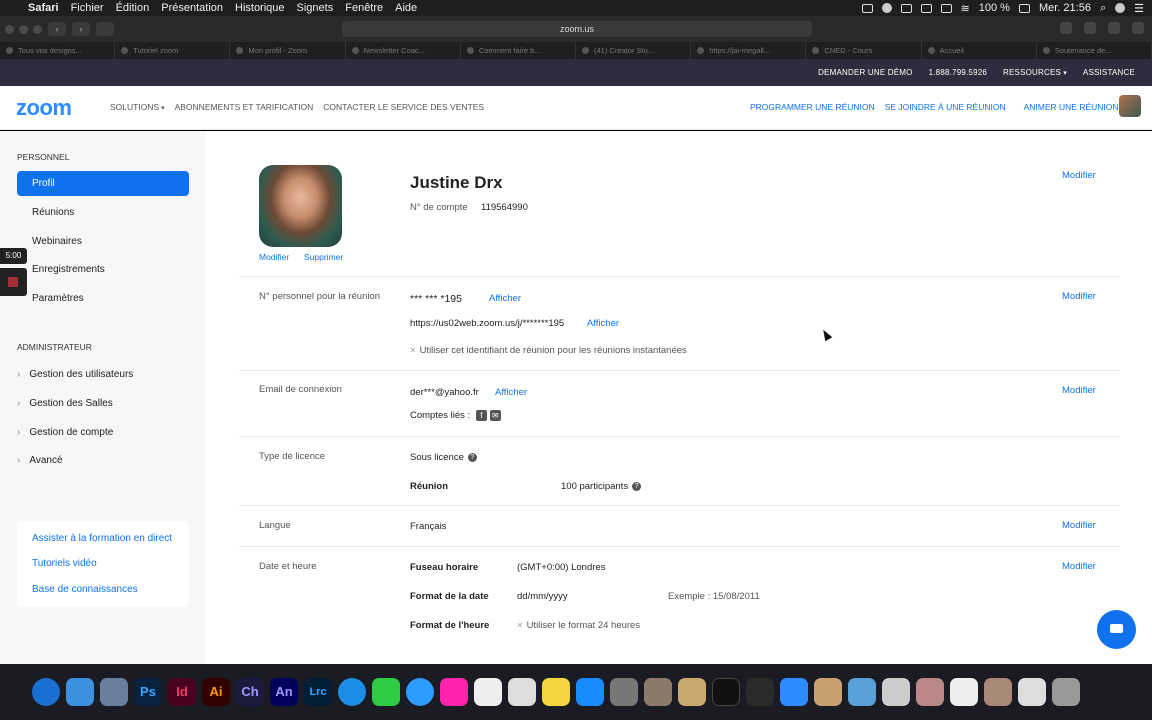 The width and height of the screenshot is (1152, 720). Describe the element at coordinates (406, 8) in the screenshot. I see `menu-aide: Aide` at that location.